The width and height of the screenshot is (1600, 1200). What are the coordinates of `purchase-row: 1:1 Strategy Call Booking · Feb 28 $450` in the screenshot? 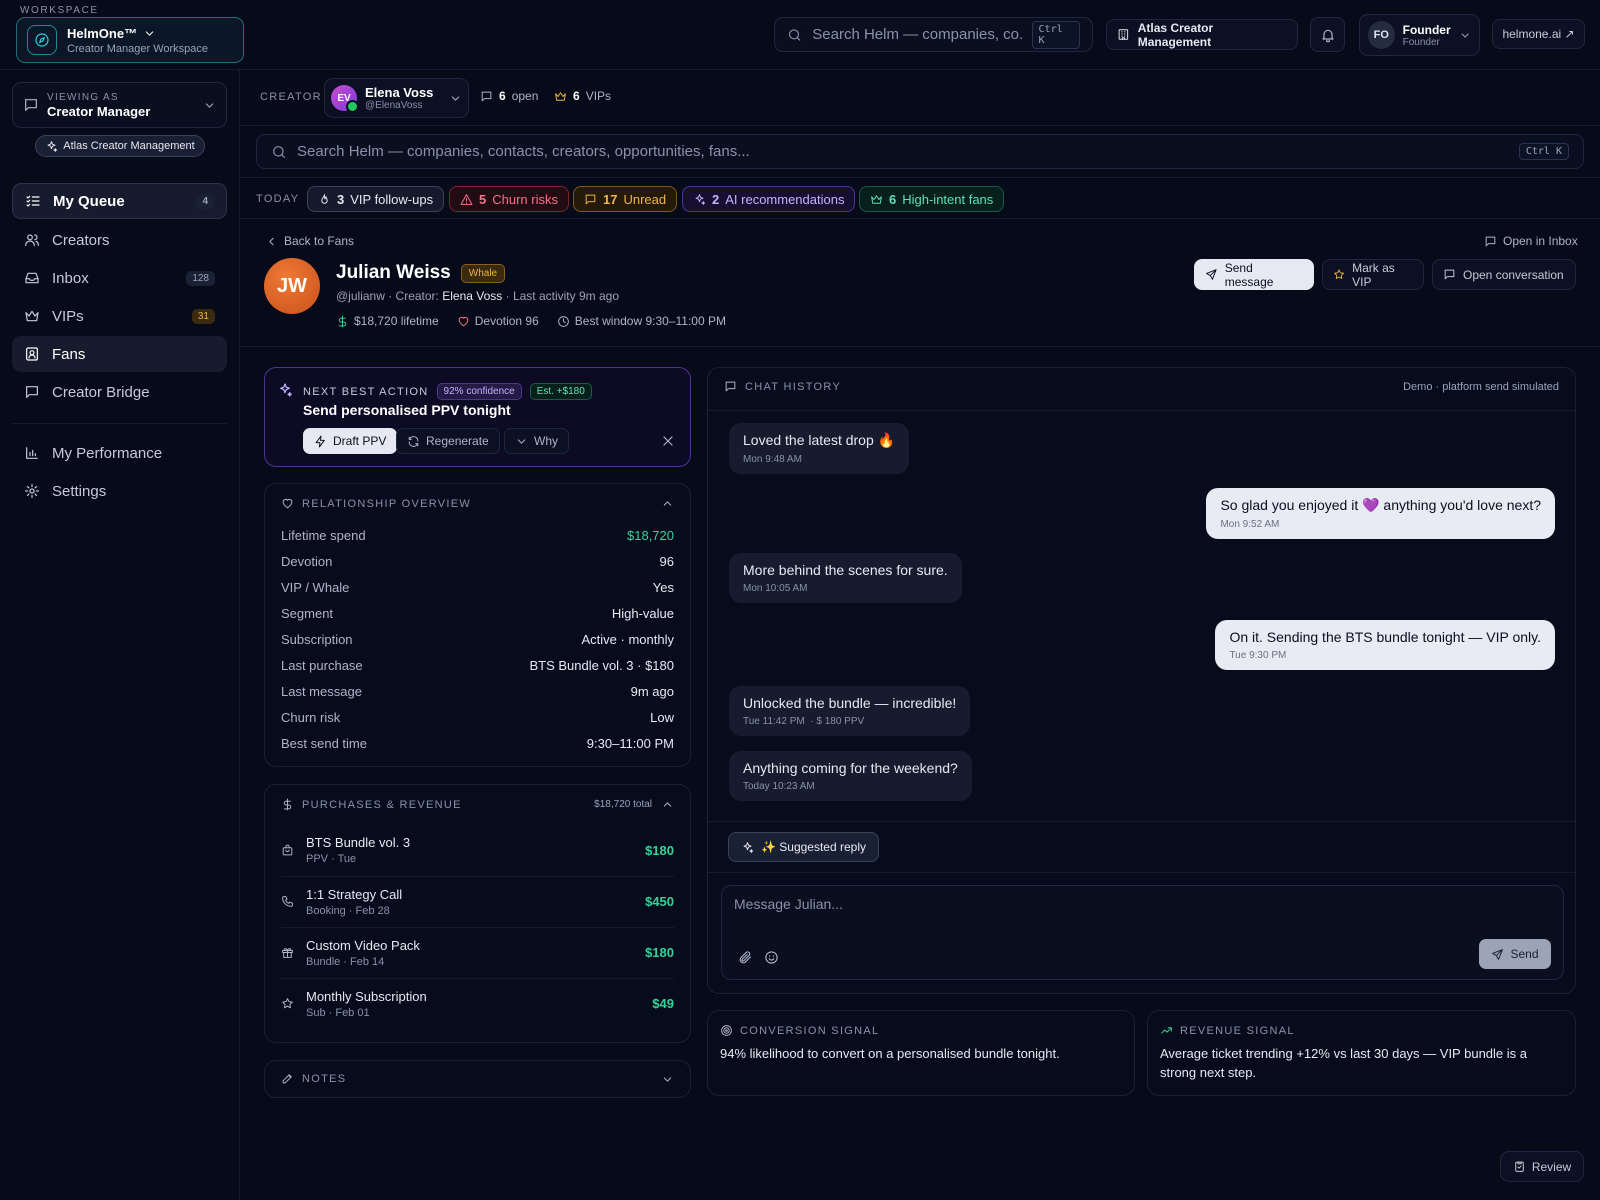 It's located at (477, 901).